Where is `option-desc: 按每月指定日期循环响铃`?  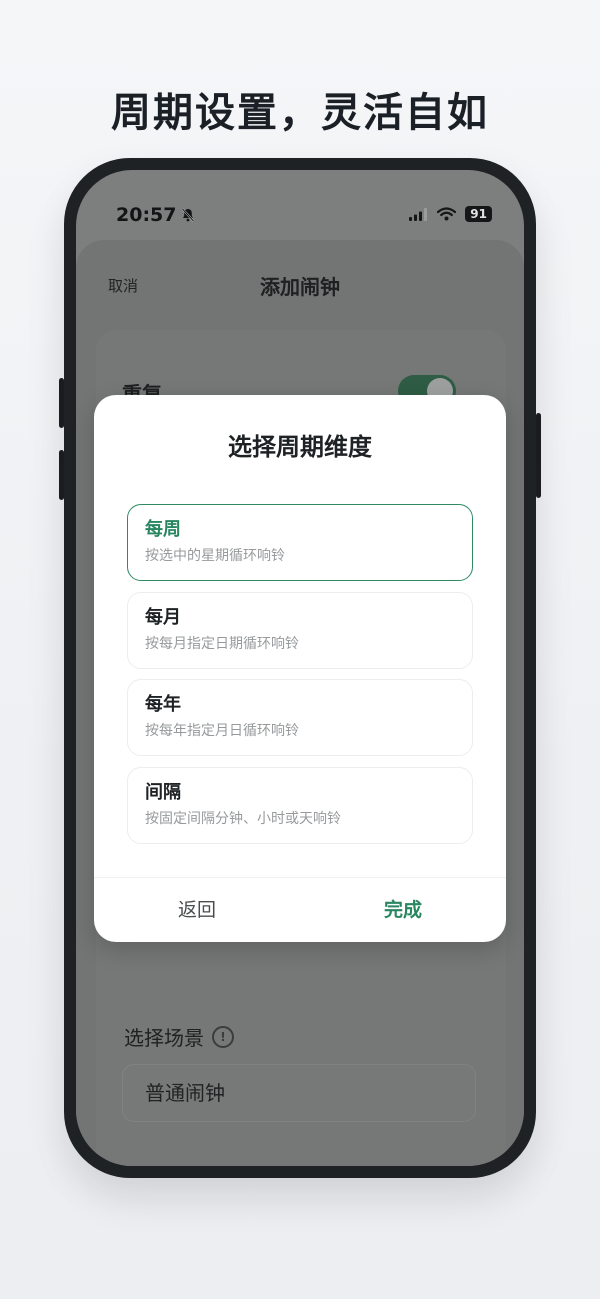 option-desc: 按每月指定日期循环响铃 is located at coordinates (222, 644).